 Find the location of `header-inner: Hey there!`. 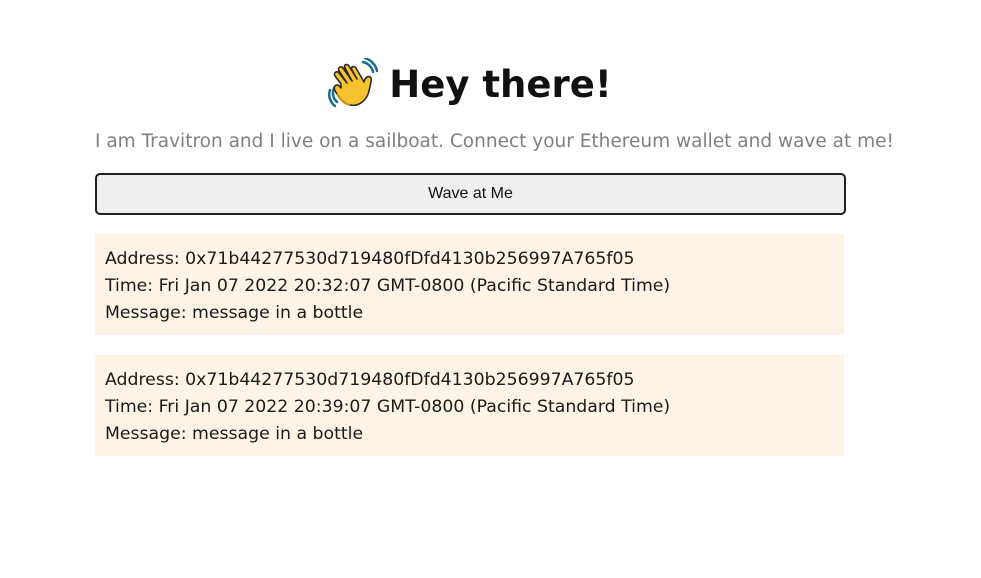

header-inner: Hey there! is located at coordinates (469, 83).